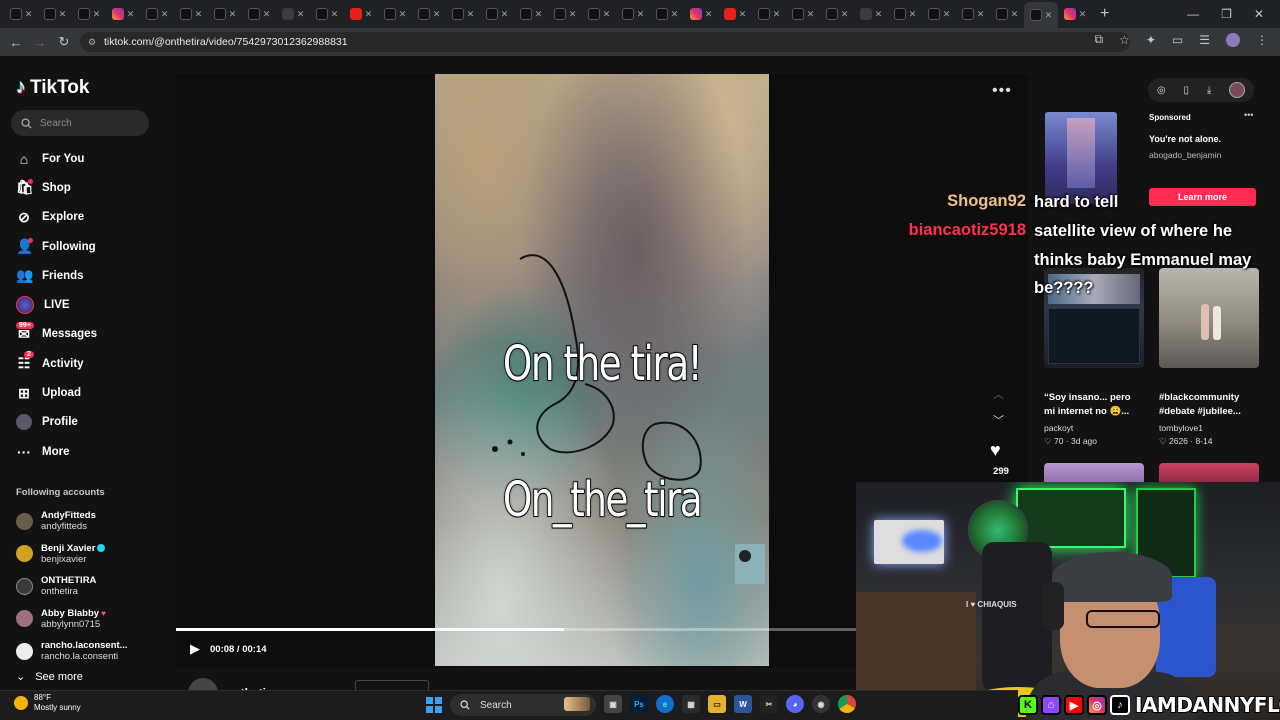 This screenshot has width=1280, height=720. I want to click on media-control-icon: ☰, so click(1204, 40).